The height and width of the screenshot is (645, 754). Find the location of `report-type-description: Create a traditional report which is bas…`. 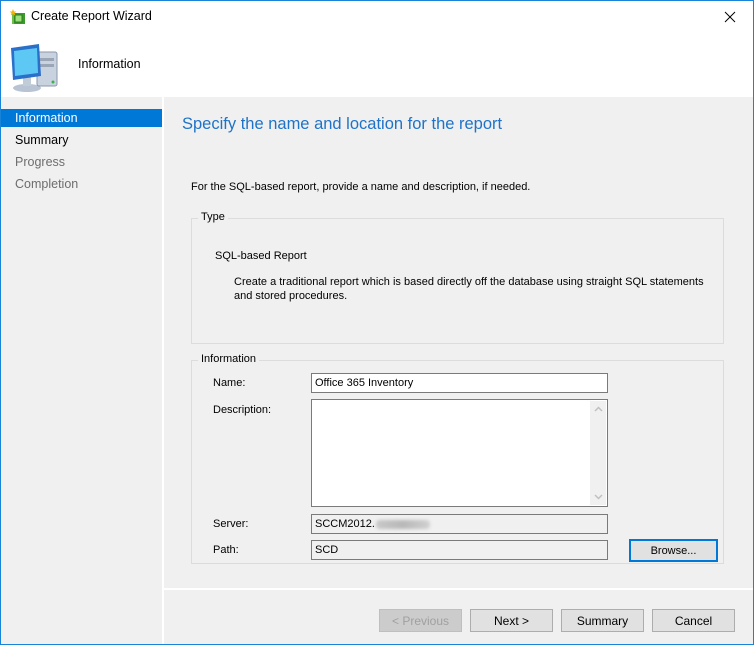

report-type-description: Create a traditional report which is bas… is located at coordinates (469, 289).